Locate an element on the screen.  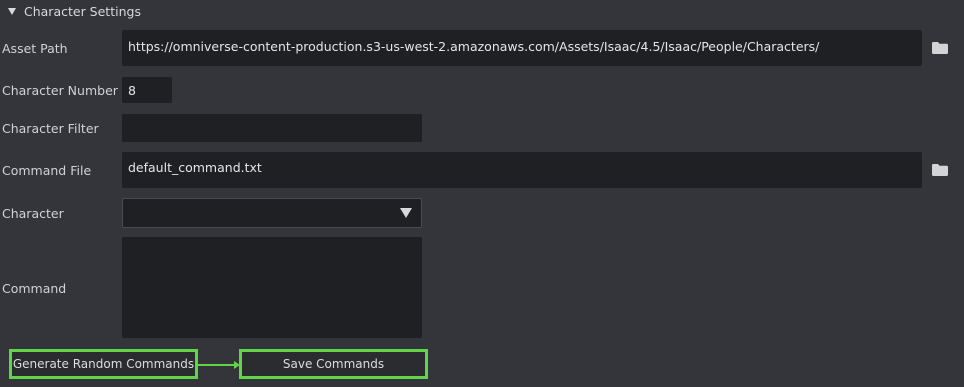
character-number-value: 8 is located at coordinates (132, 90).